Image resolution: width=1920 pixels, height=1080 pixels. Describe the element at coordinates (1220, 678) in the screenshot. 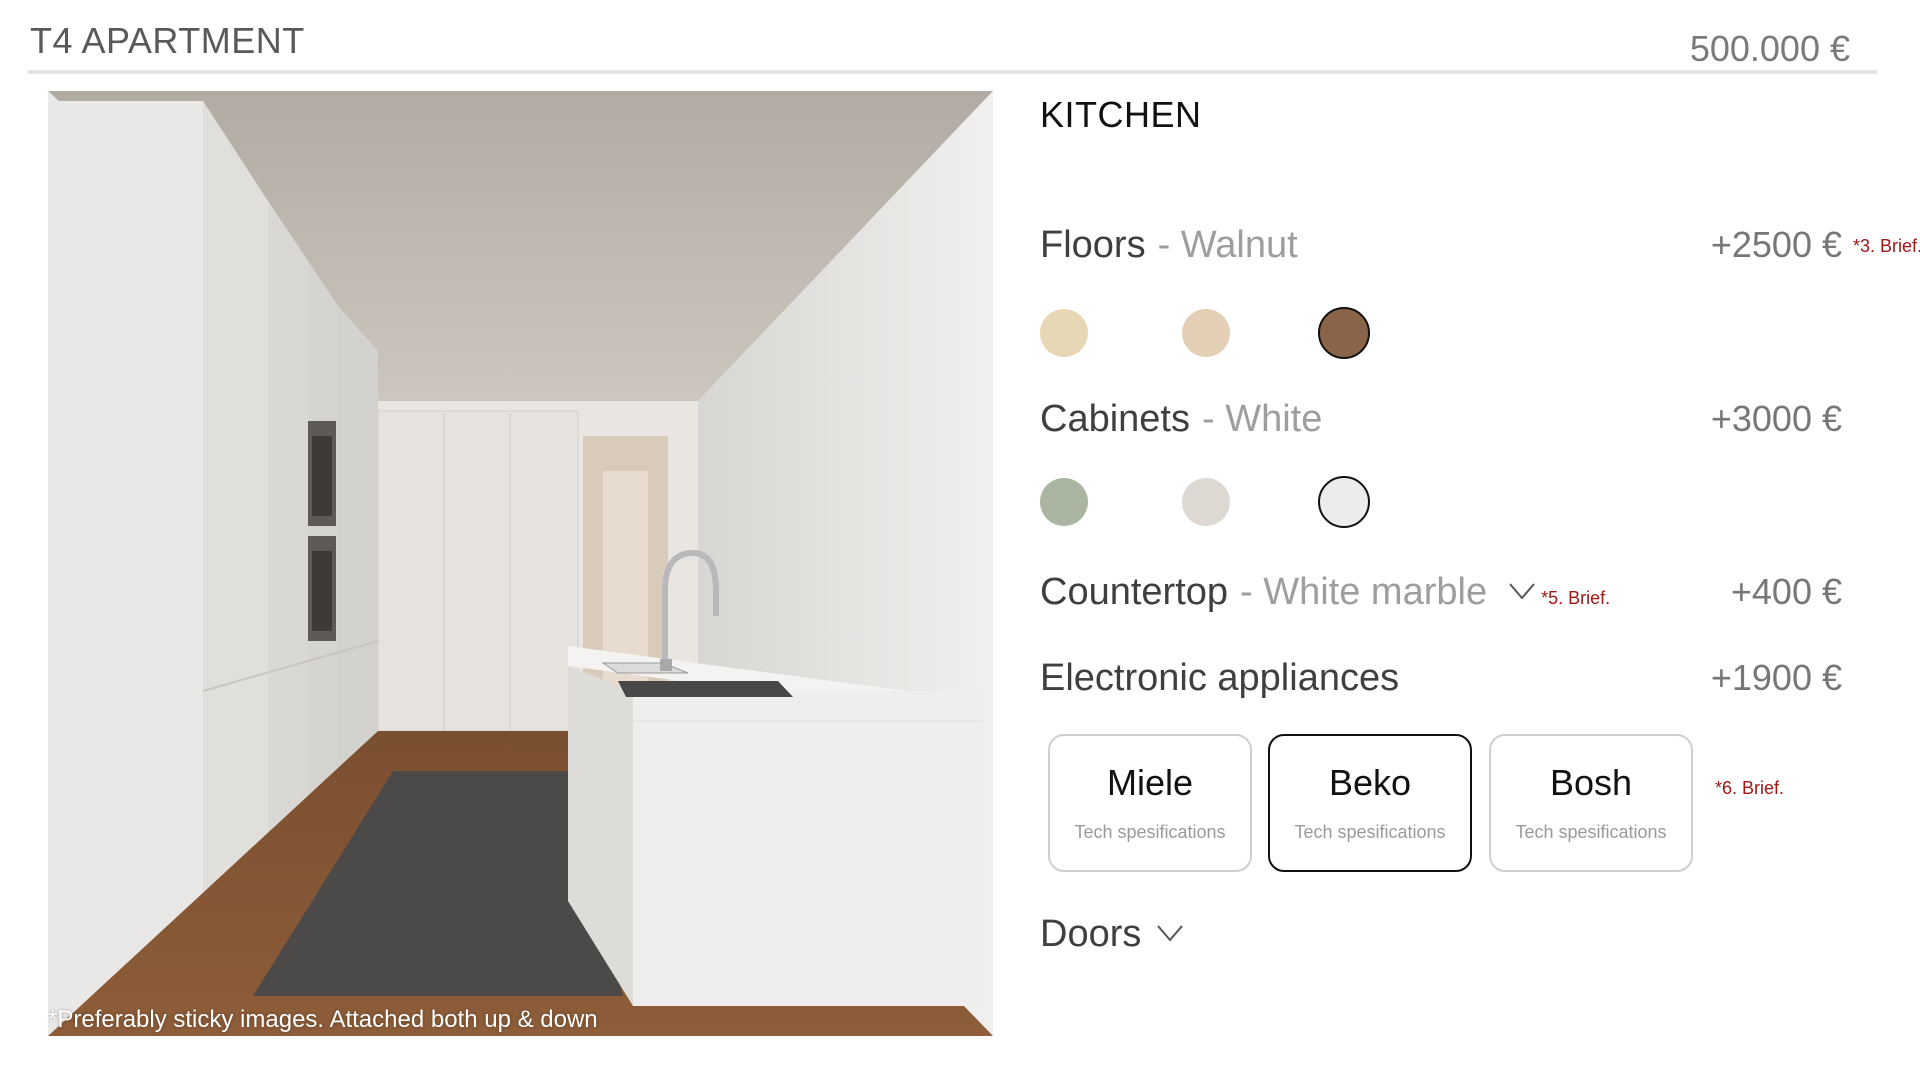

I see `appliances-label: Electronic appliances` at that location.